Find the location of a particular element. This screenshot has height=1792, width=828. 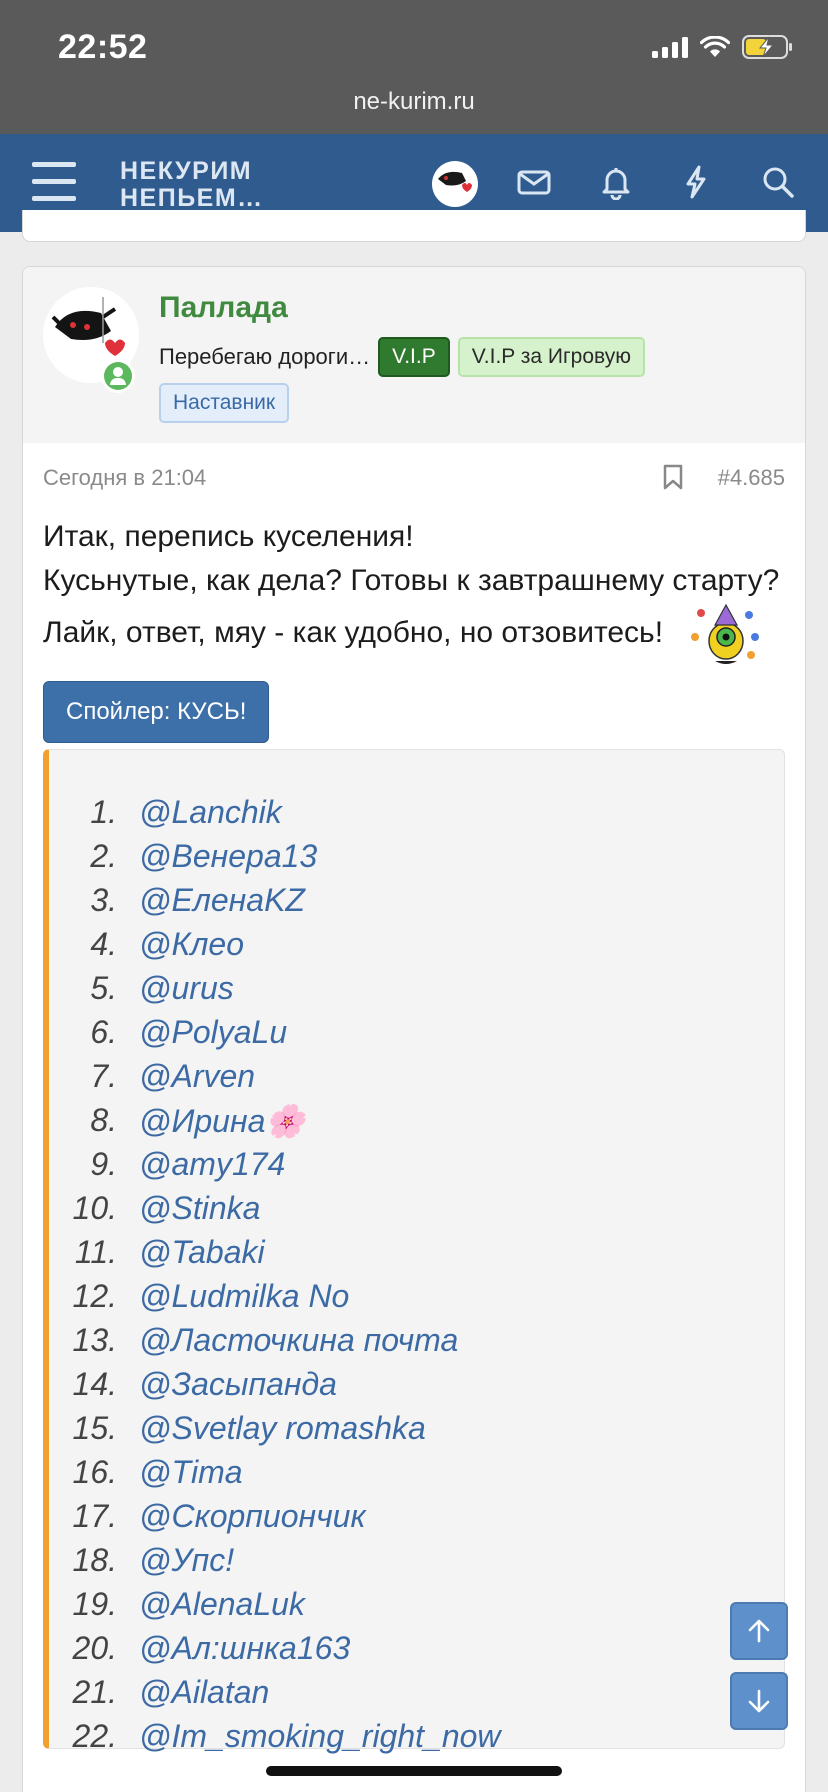

list-item-number: 3. is located at coordinates (103, 900).